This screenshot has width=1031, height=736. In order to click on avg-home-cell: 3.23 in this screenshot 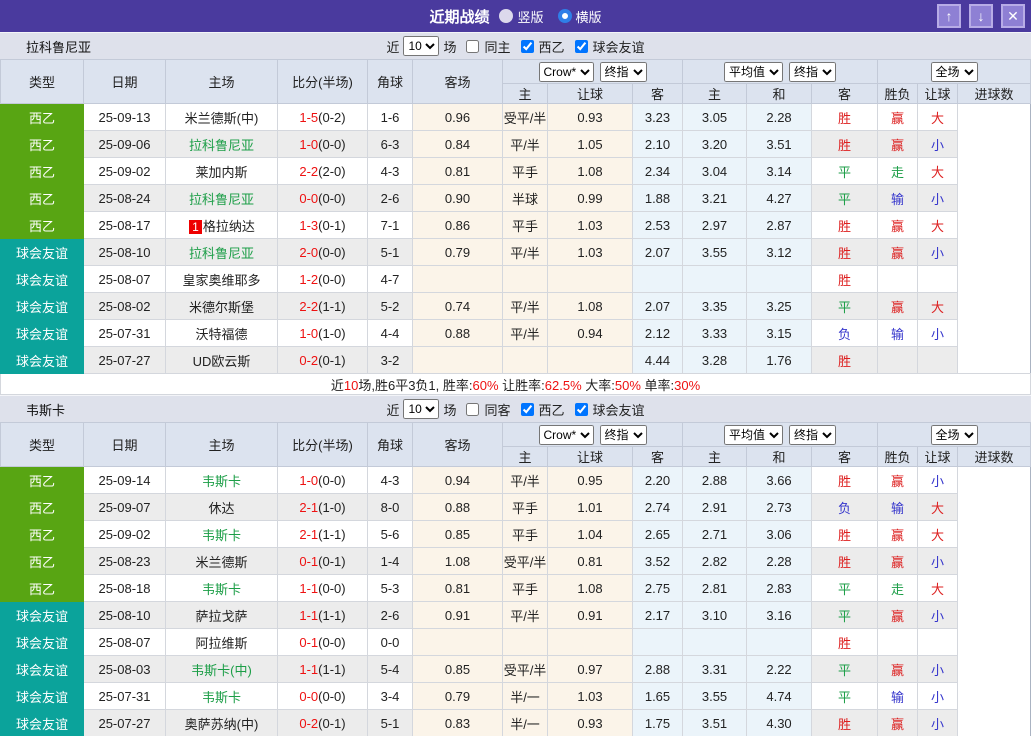, I will do `click(657, 117)`.